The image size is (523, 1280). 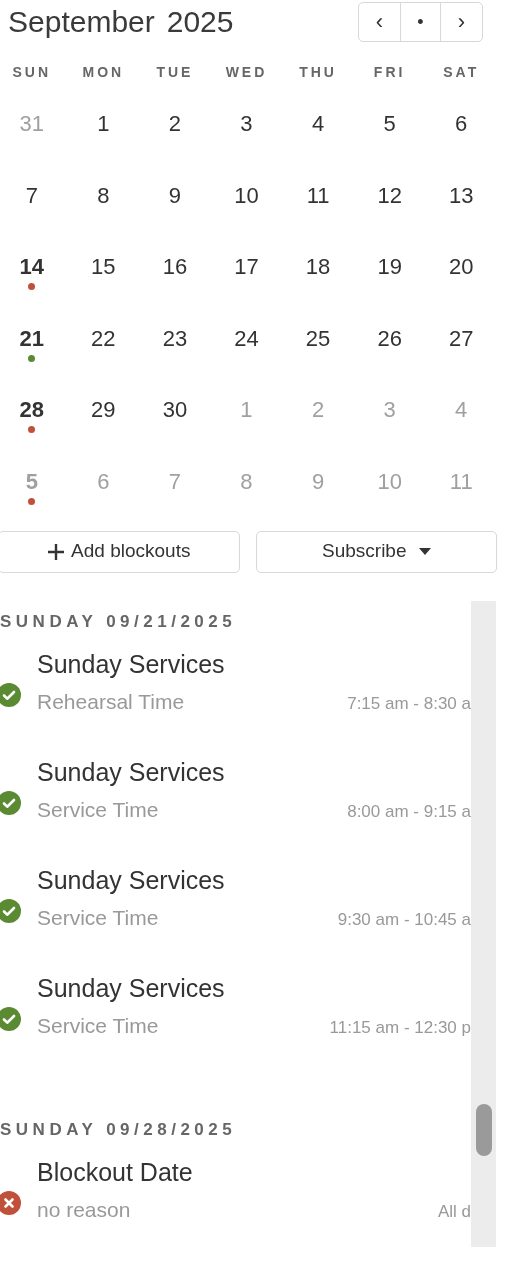 I want to click on calendar-day: 5, so click(x=389, y=124).